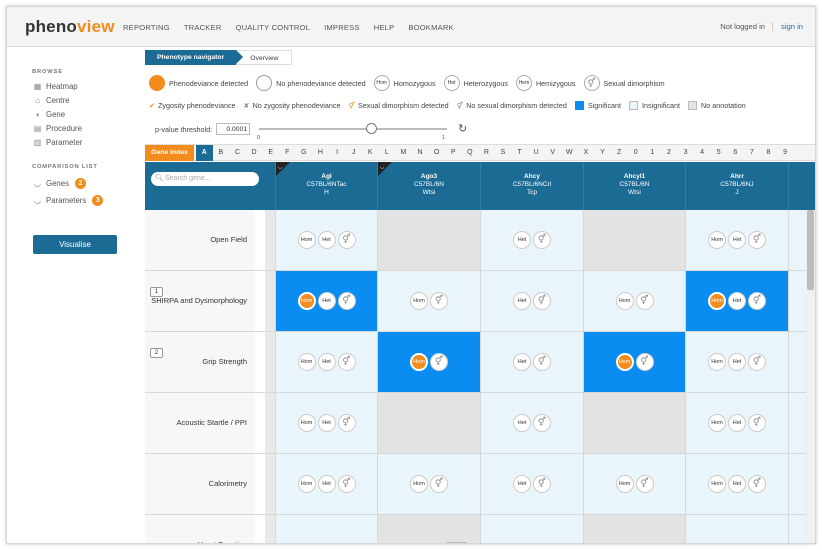 This screenshot has height=550, width=822. What do you see at coordinates (586, 153) in the screenshot?
I see `index-letter-x: X` at bounding box center [586, 153].